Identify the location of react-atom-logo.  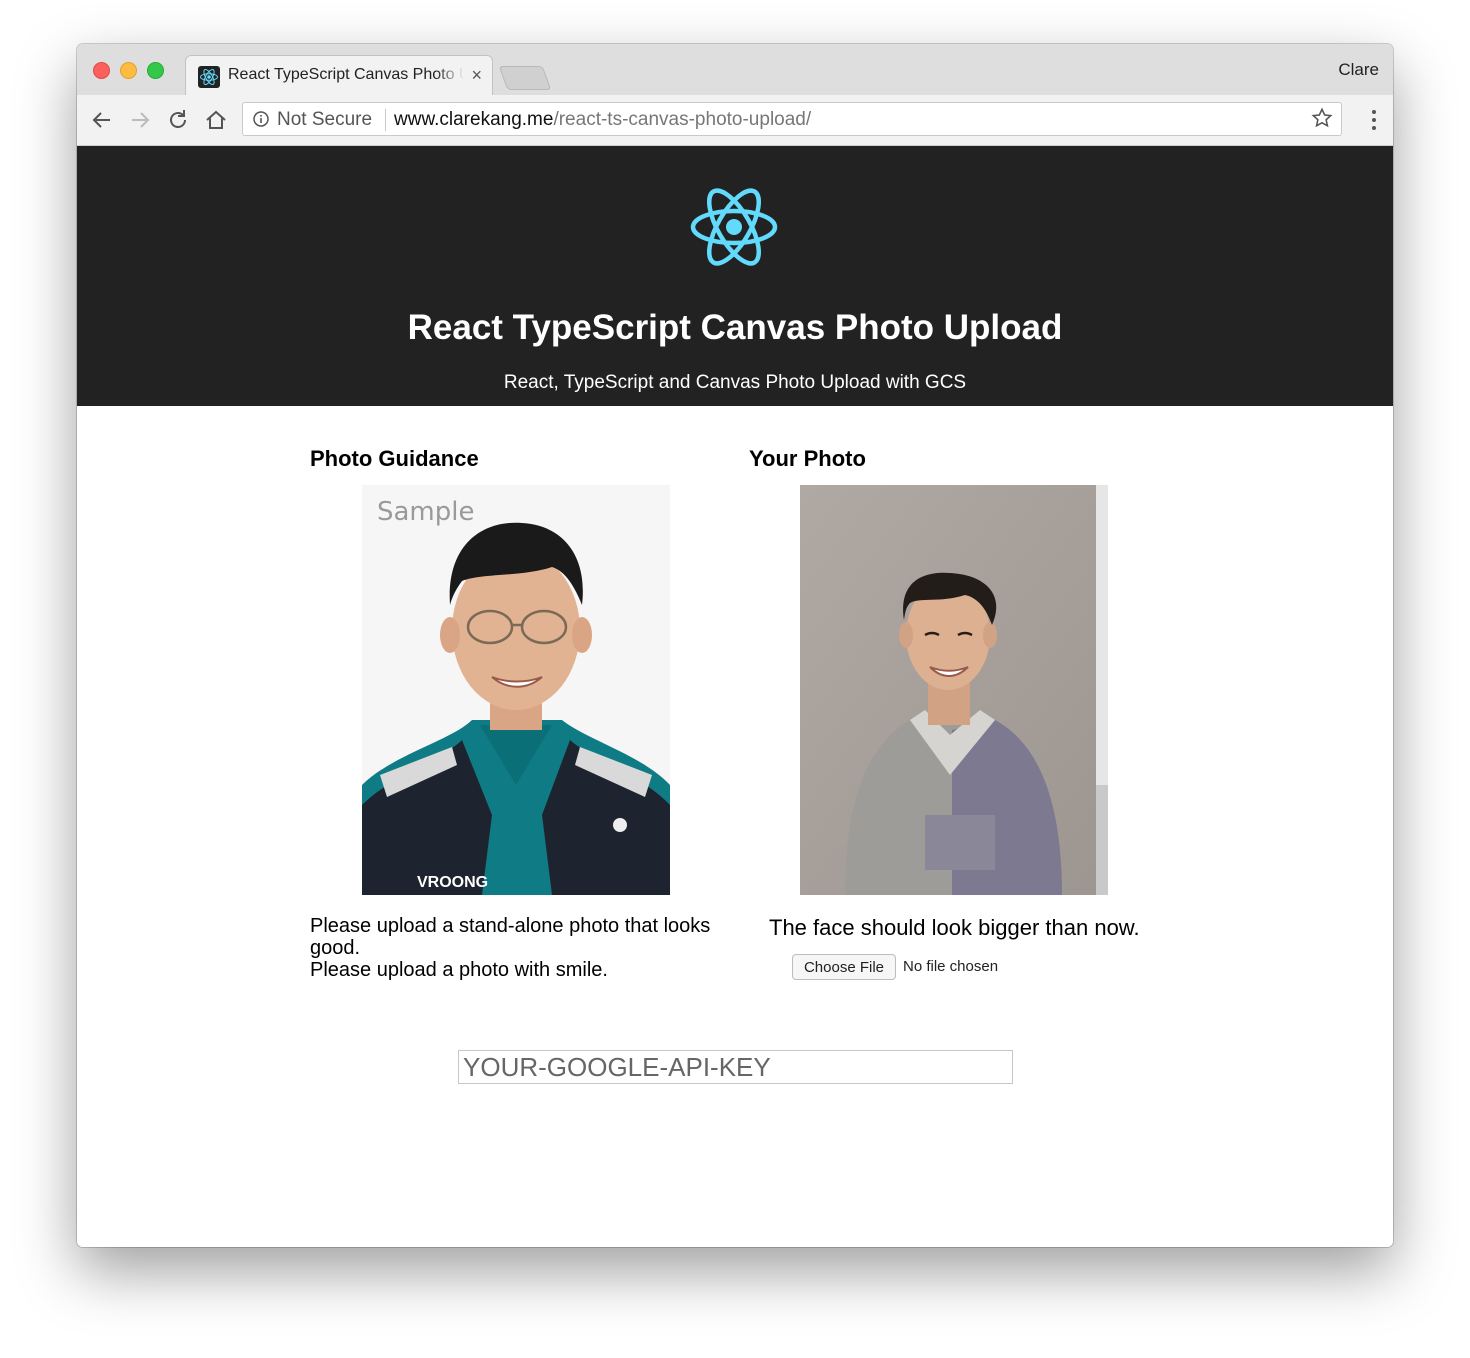
(734, 227).